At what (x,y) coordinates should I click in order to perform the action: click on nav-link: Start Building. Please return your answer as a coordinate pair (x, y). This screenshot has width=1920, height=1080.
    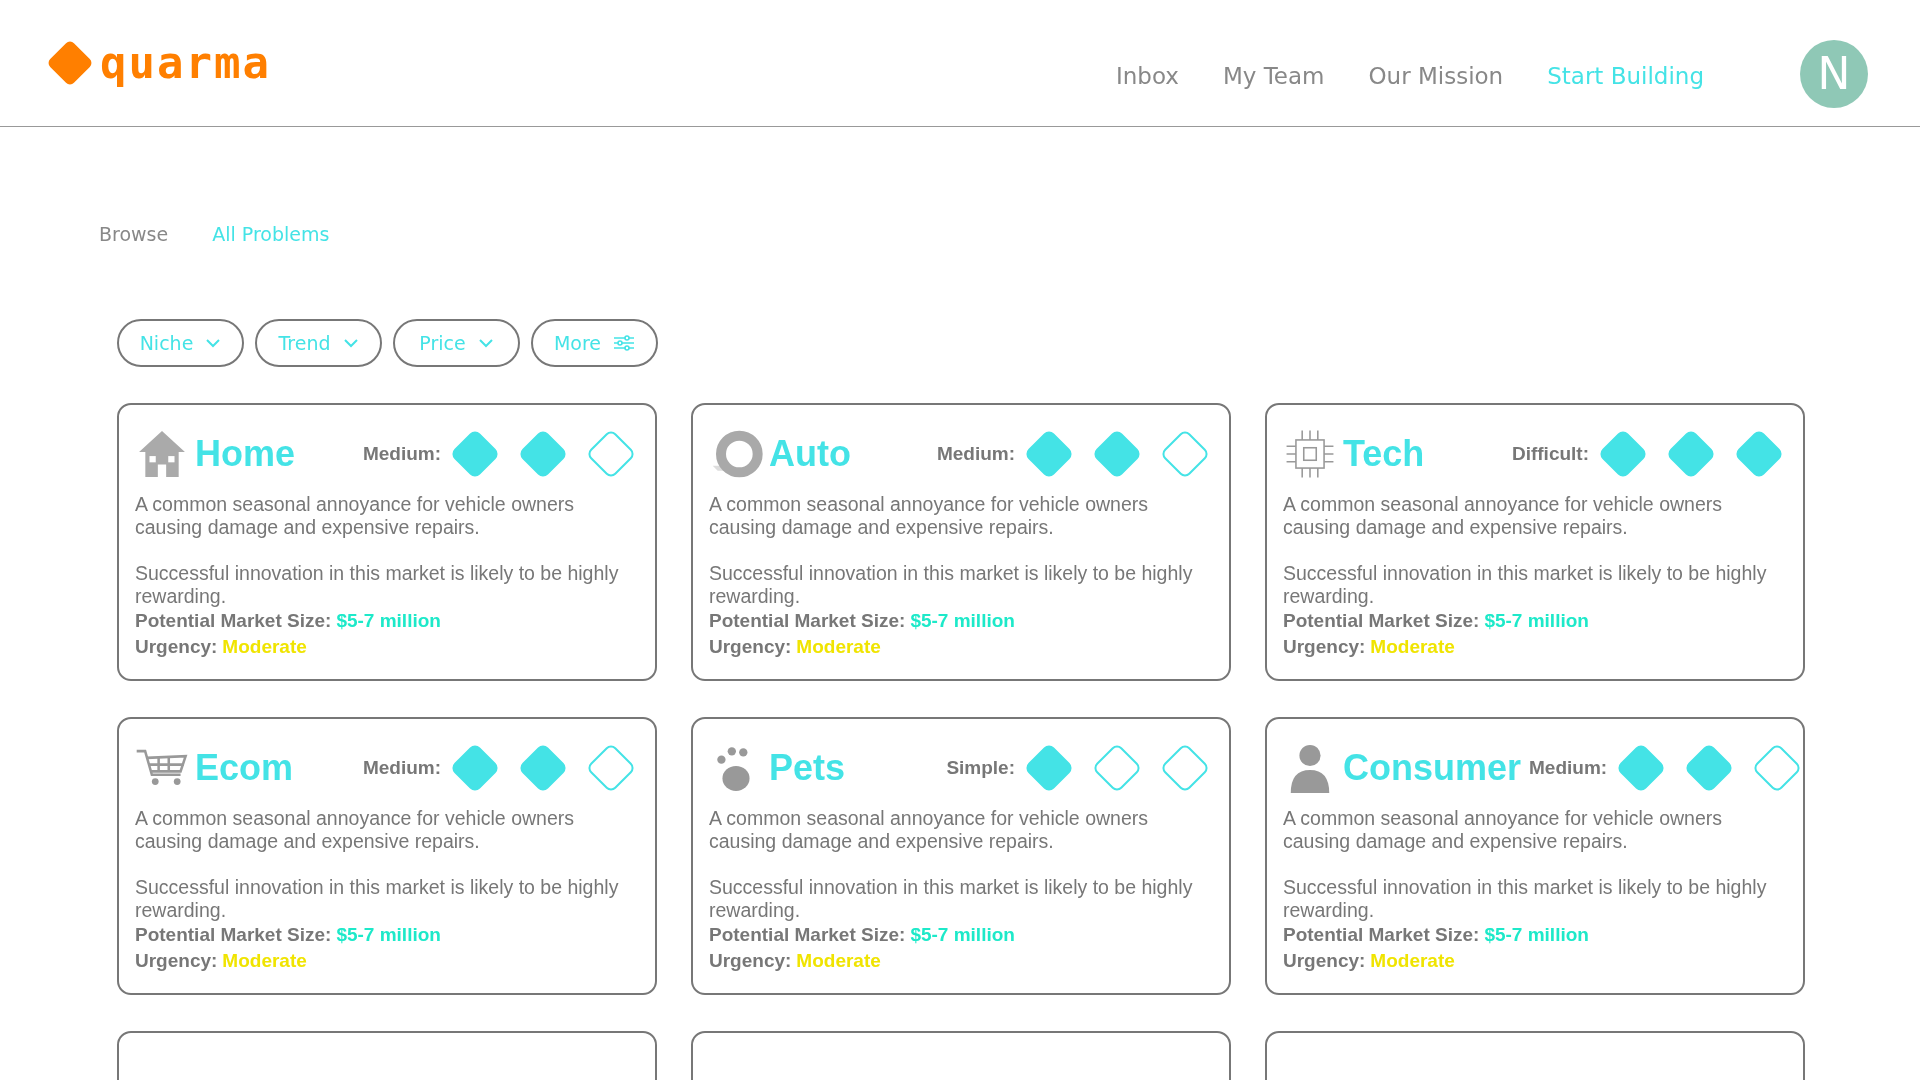
    Looking at the image, I should click on (1625, 76).